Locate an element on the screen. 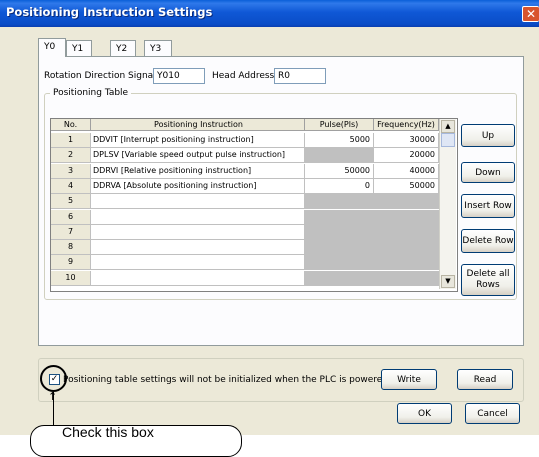 The image size is (539, 457). row-number: 4 is located at coordinates (71, 186).